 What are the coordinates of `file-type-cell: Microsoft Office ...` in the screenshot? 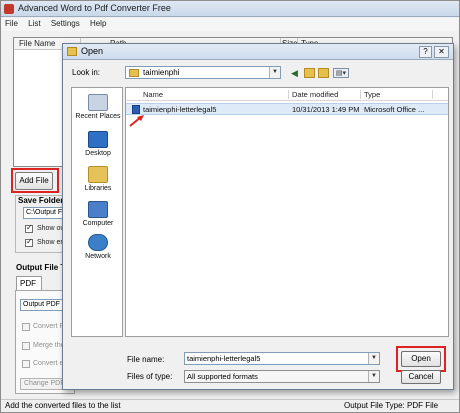 It's located at (394, 109).